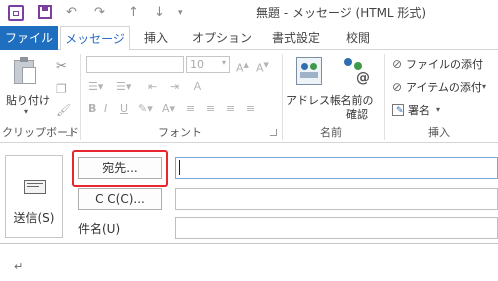  What do you see at coordinates (439, 132) in the screenshot?
I see `include-group-label: 挿入` at bounding box center [439, 132].